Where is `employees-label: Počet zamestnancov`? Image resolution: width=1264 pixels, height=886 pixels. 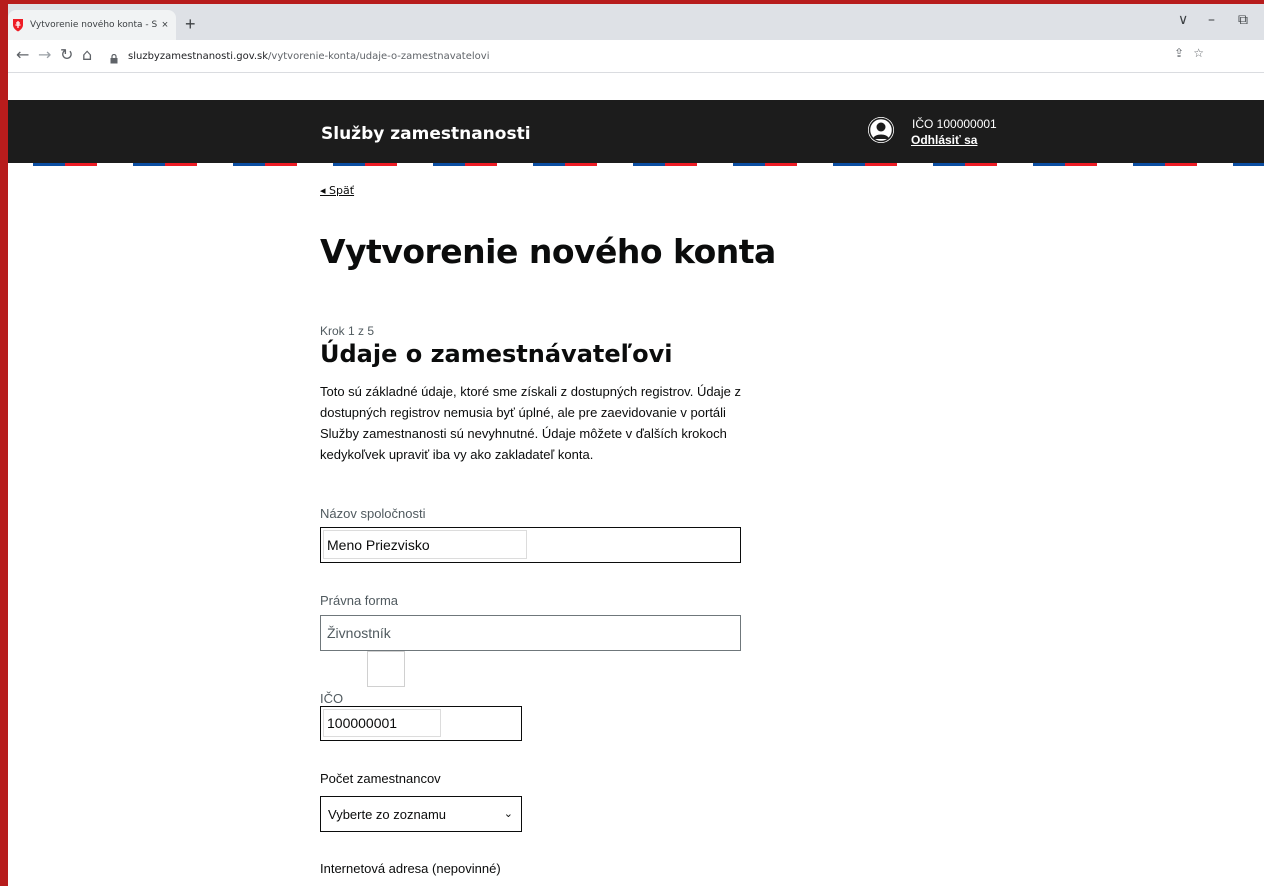 employees-label: Počet zamestnancov is located at coordinates (380, 778).